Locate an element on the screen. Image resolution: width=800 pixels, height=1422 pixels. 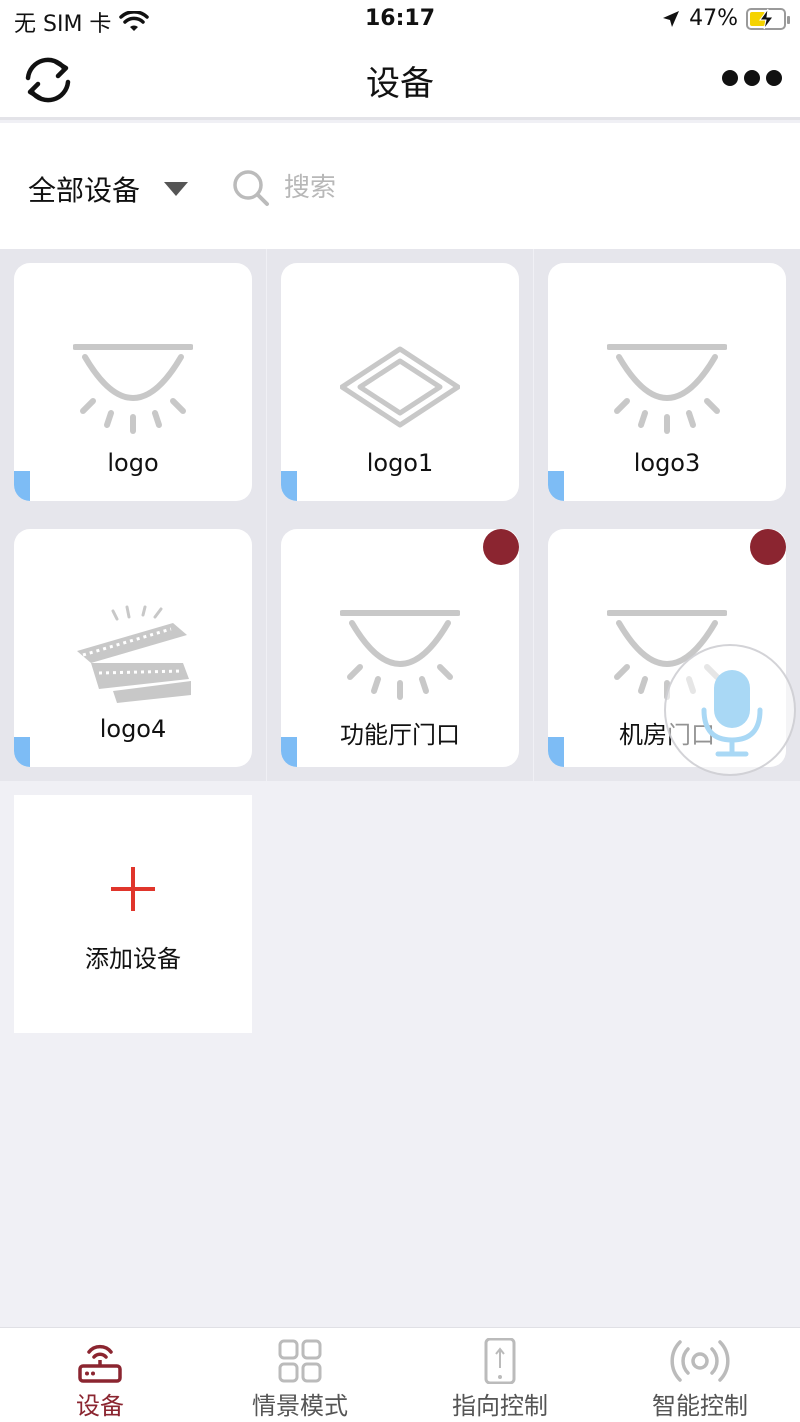
charging-bolt-icon is located at coordinates (766, 18).